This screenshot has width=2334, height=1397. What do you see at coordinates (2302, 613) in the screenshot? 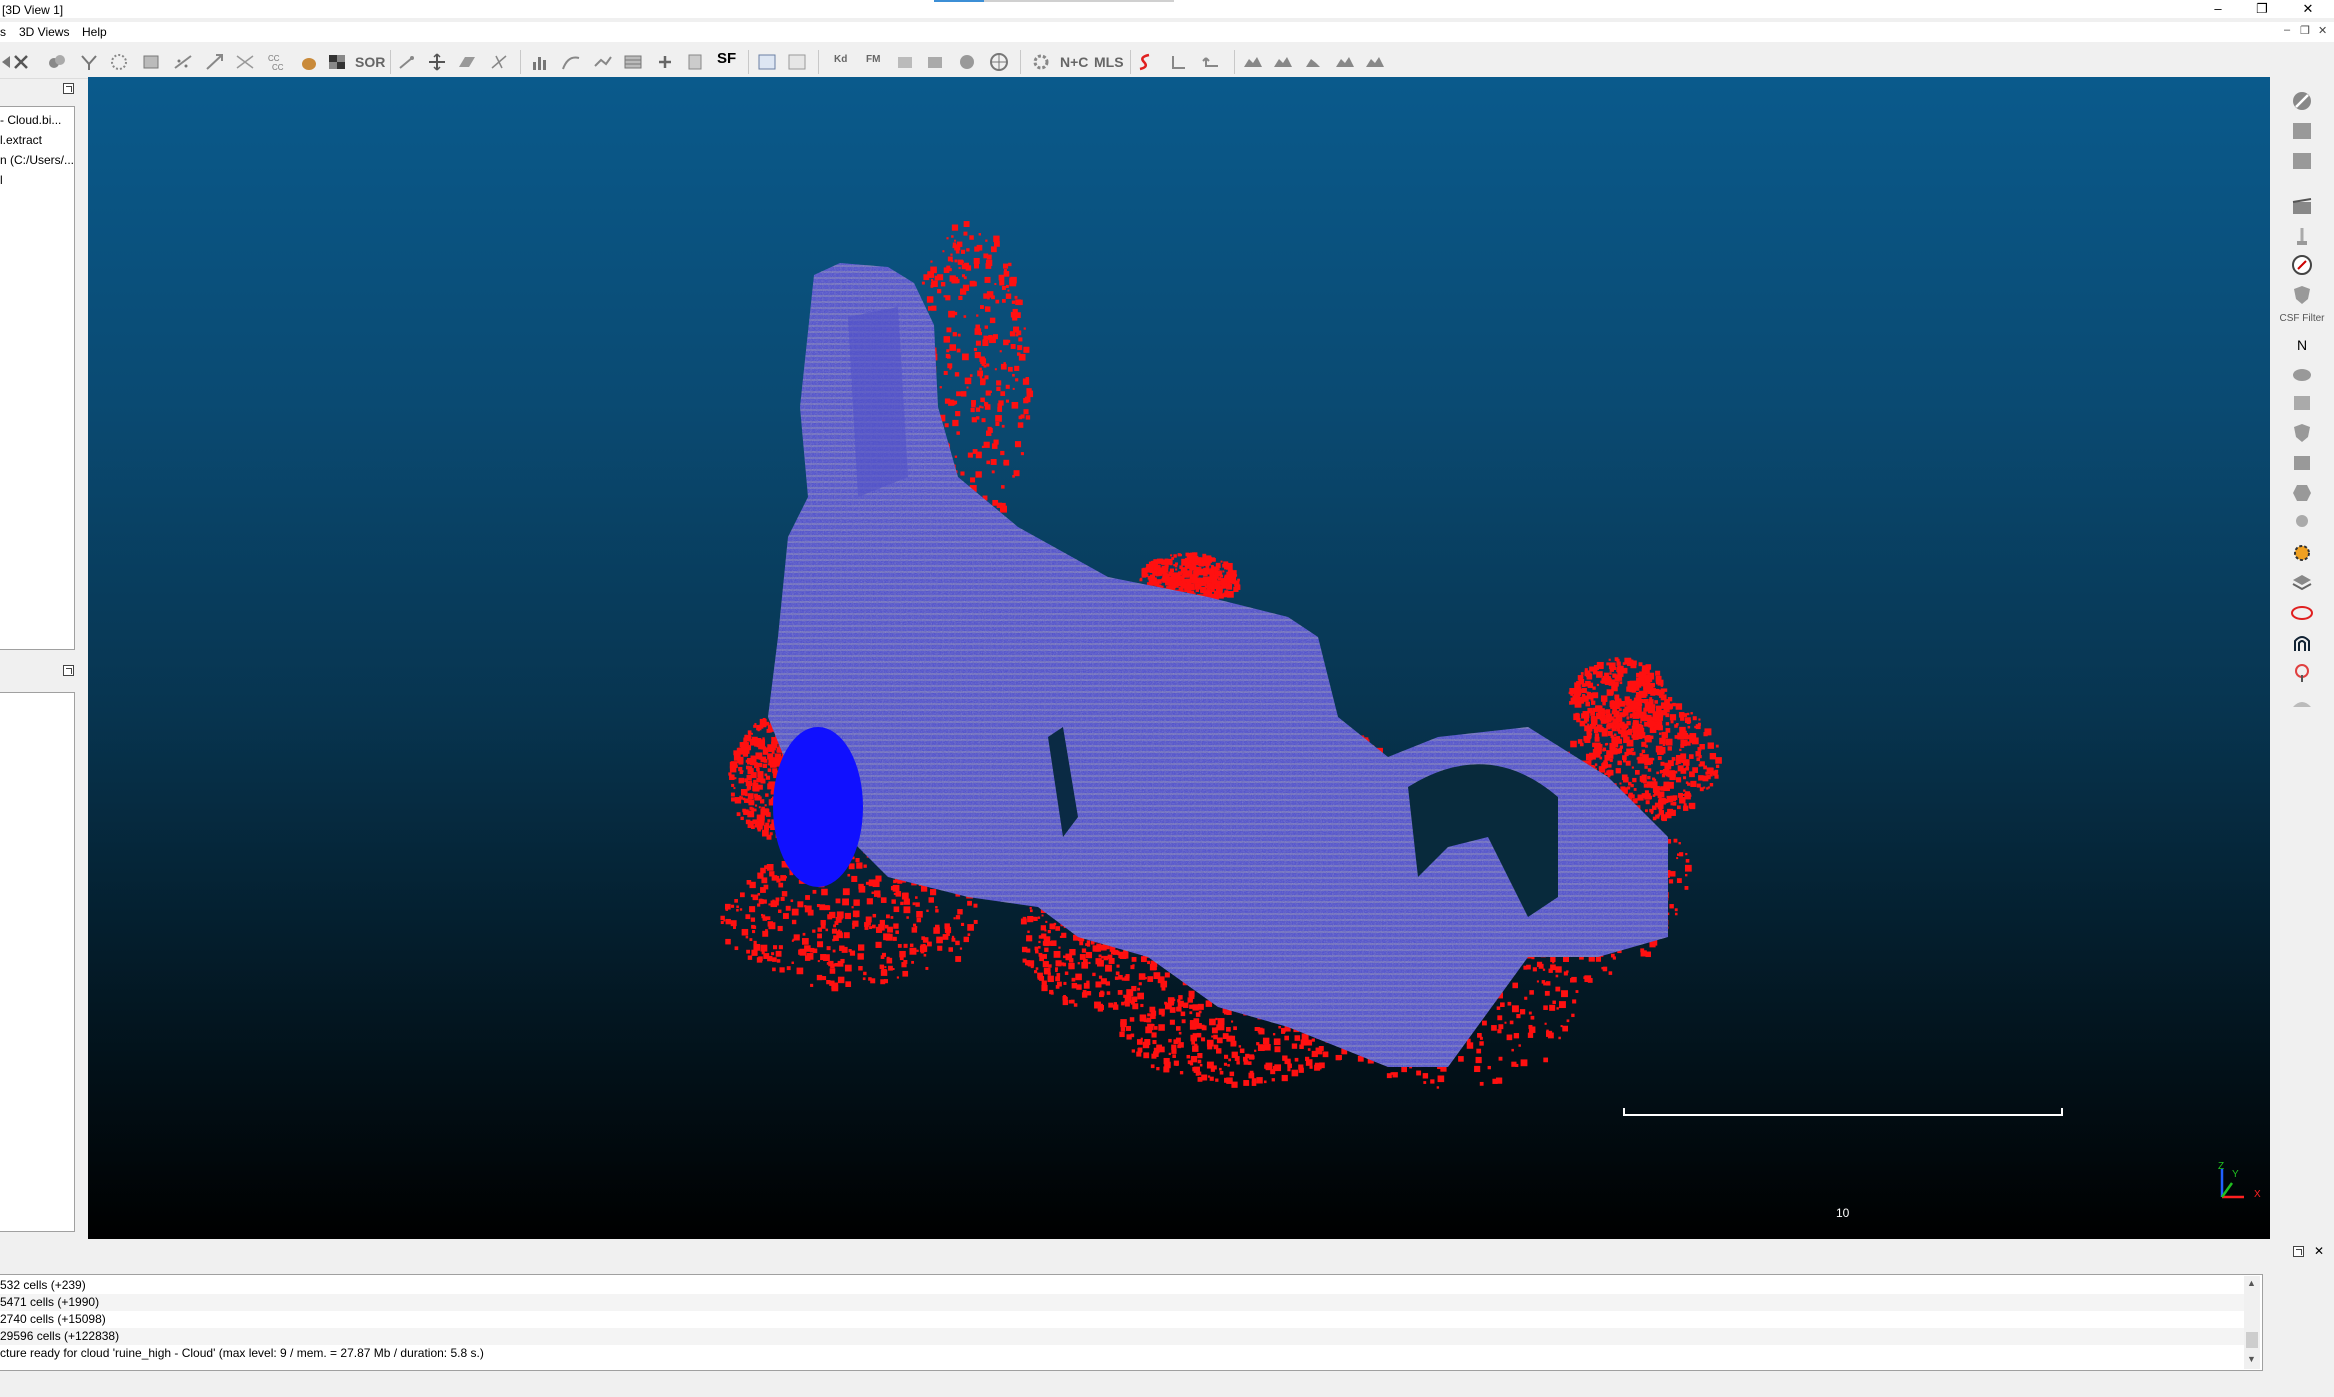
I see `ellipse-icon` at bounding box center [2302, 613].